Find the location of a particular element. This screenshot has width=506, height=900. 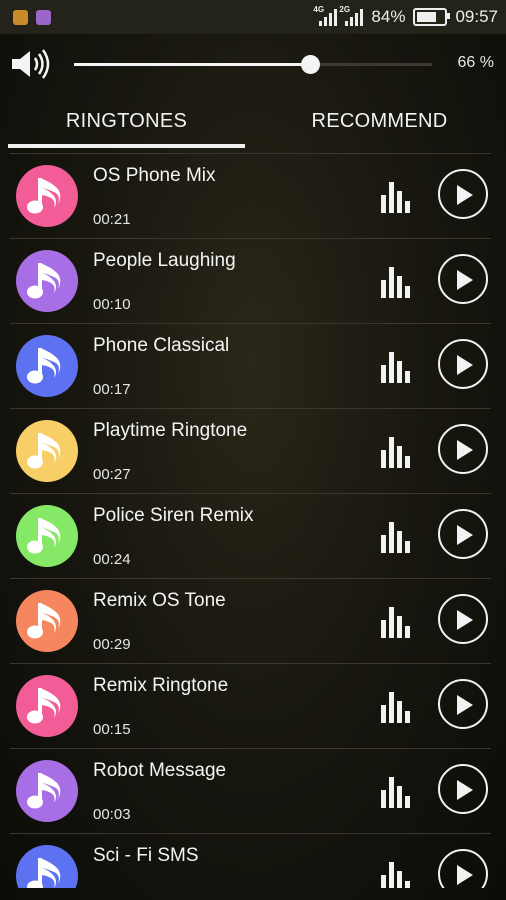

ringtone-row: Robot Message 00:03 is located at coordinates (250, 790).